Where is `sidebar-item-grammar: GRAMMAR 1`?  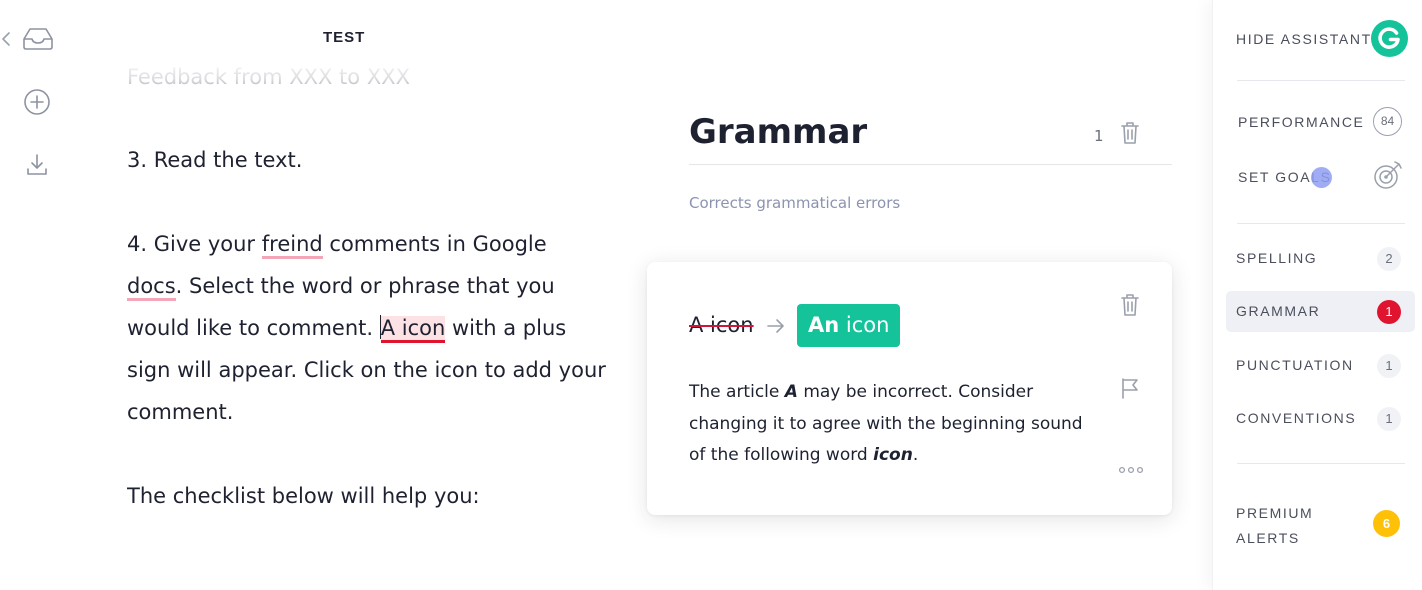
sidebar-item-grammar: GRAMMAR 1 is located at coordinates (1320, 311).